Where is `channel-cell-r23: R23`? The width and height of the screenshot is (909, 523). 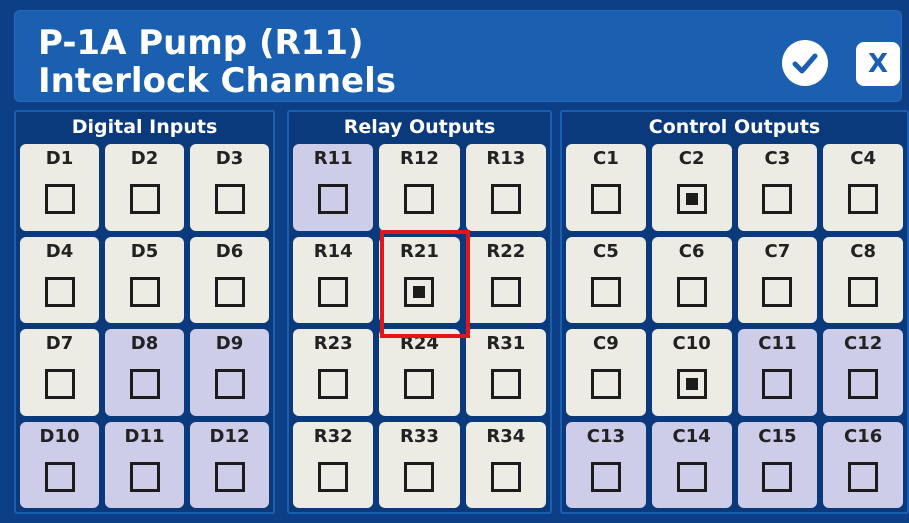 channel-cell-r23: R23 is located at coordinates (333, 372).